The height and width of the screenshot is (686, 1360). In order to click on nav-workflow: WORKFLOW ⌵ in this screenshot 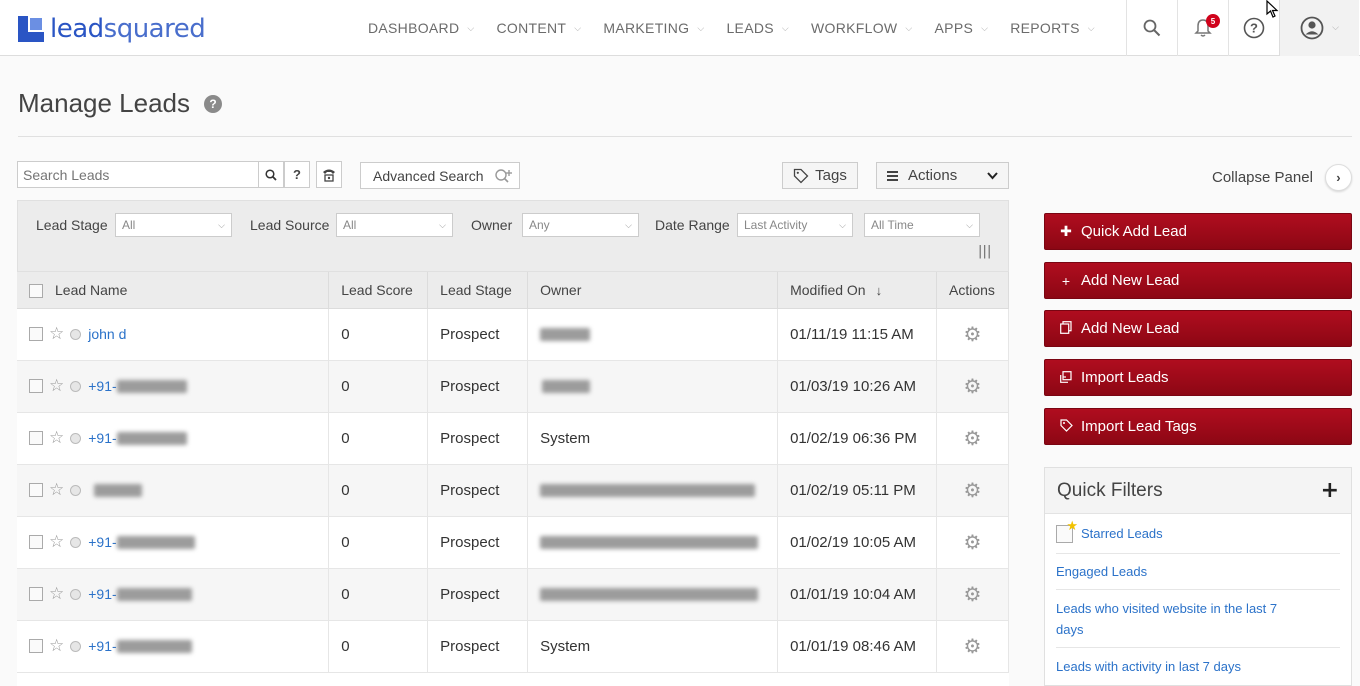, I will do `click(862, 28)`.